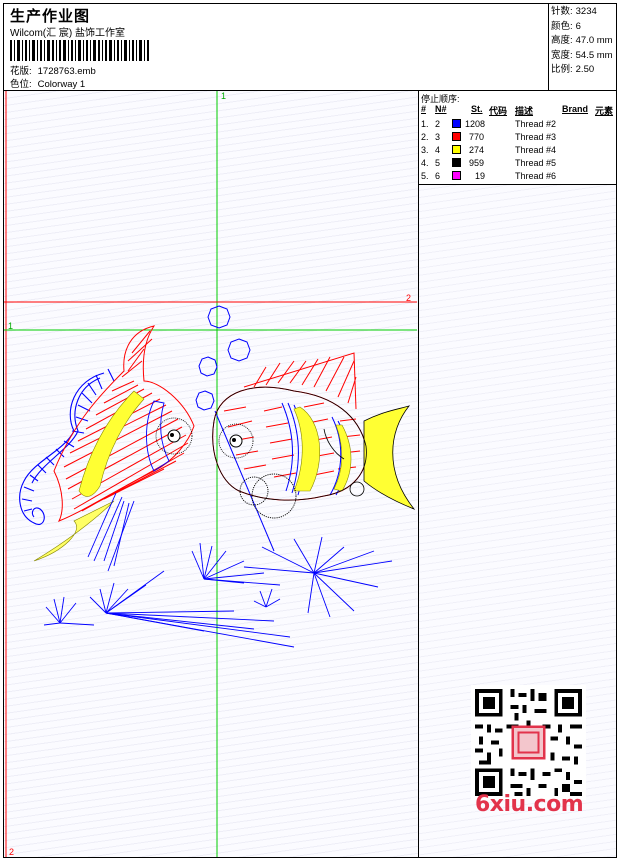 The height and width of the screenshot is (861, 620). I want to click on qr-code-icon, so click(528, 742).